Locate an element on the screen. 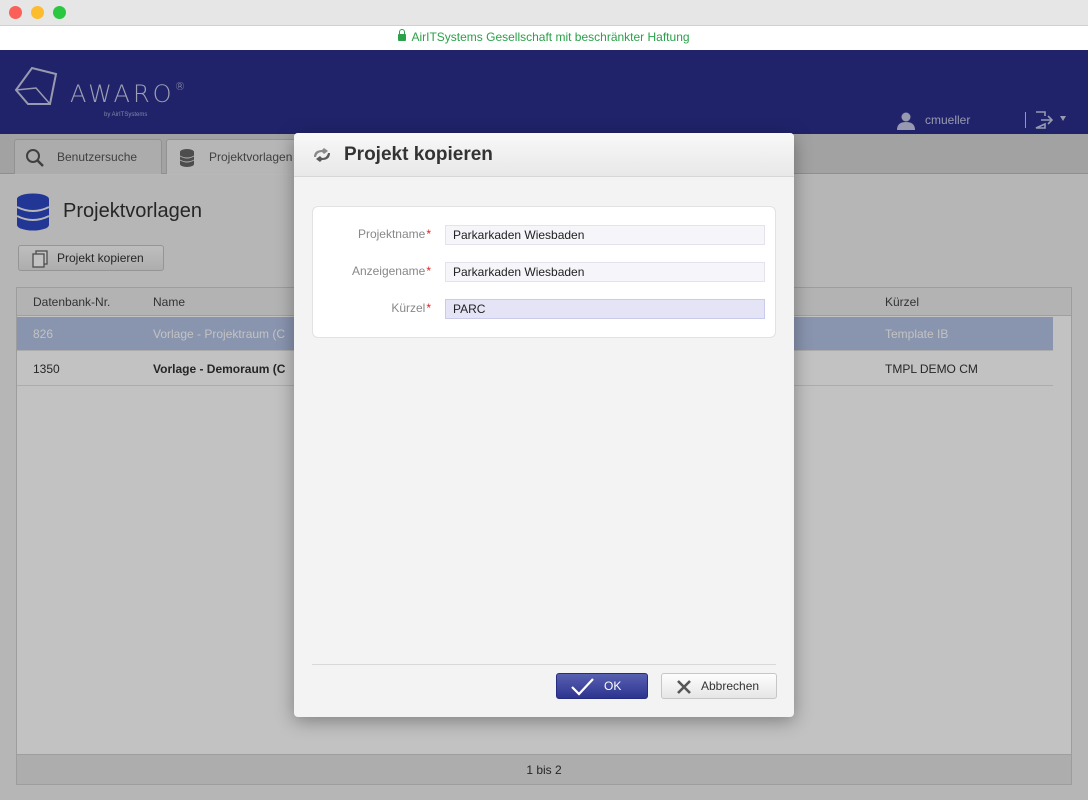  kuerzel-input is located at coordinates (605, 309).